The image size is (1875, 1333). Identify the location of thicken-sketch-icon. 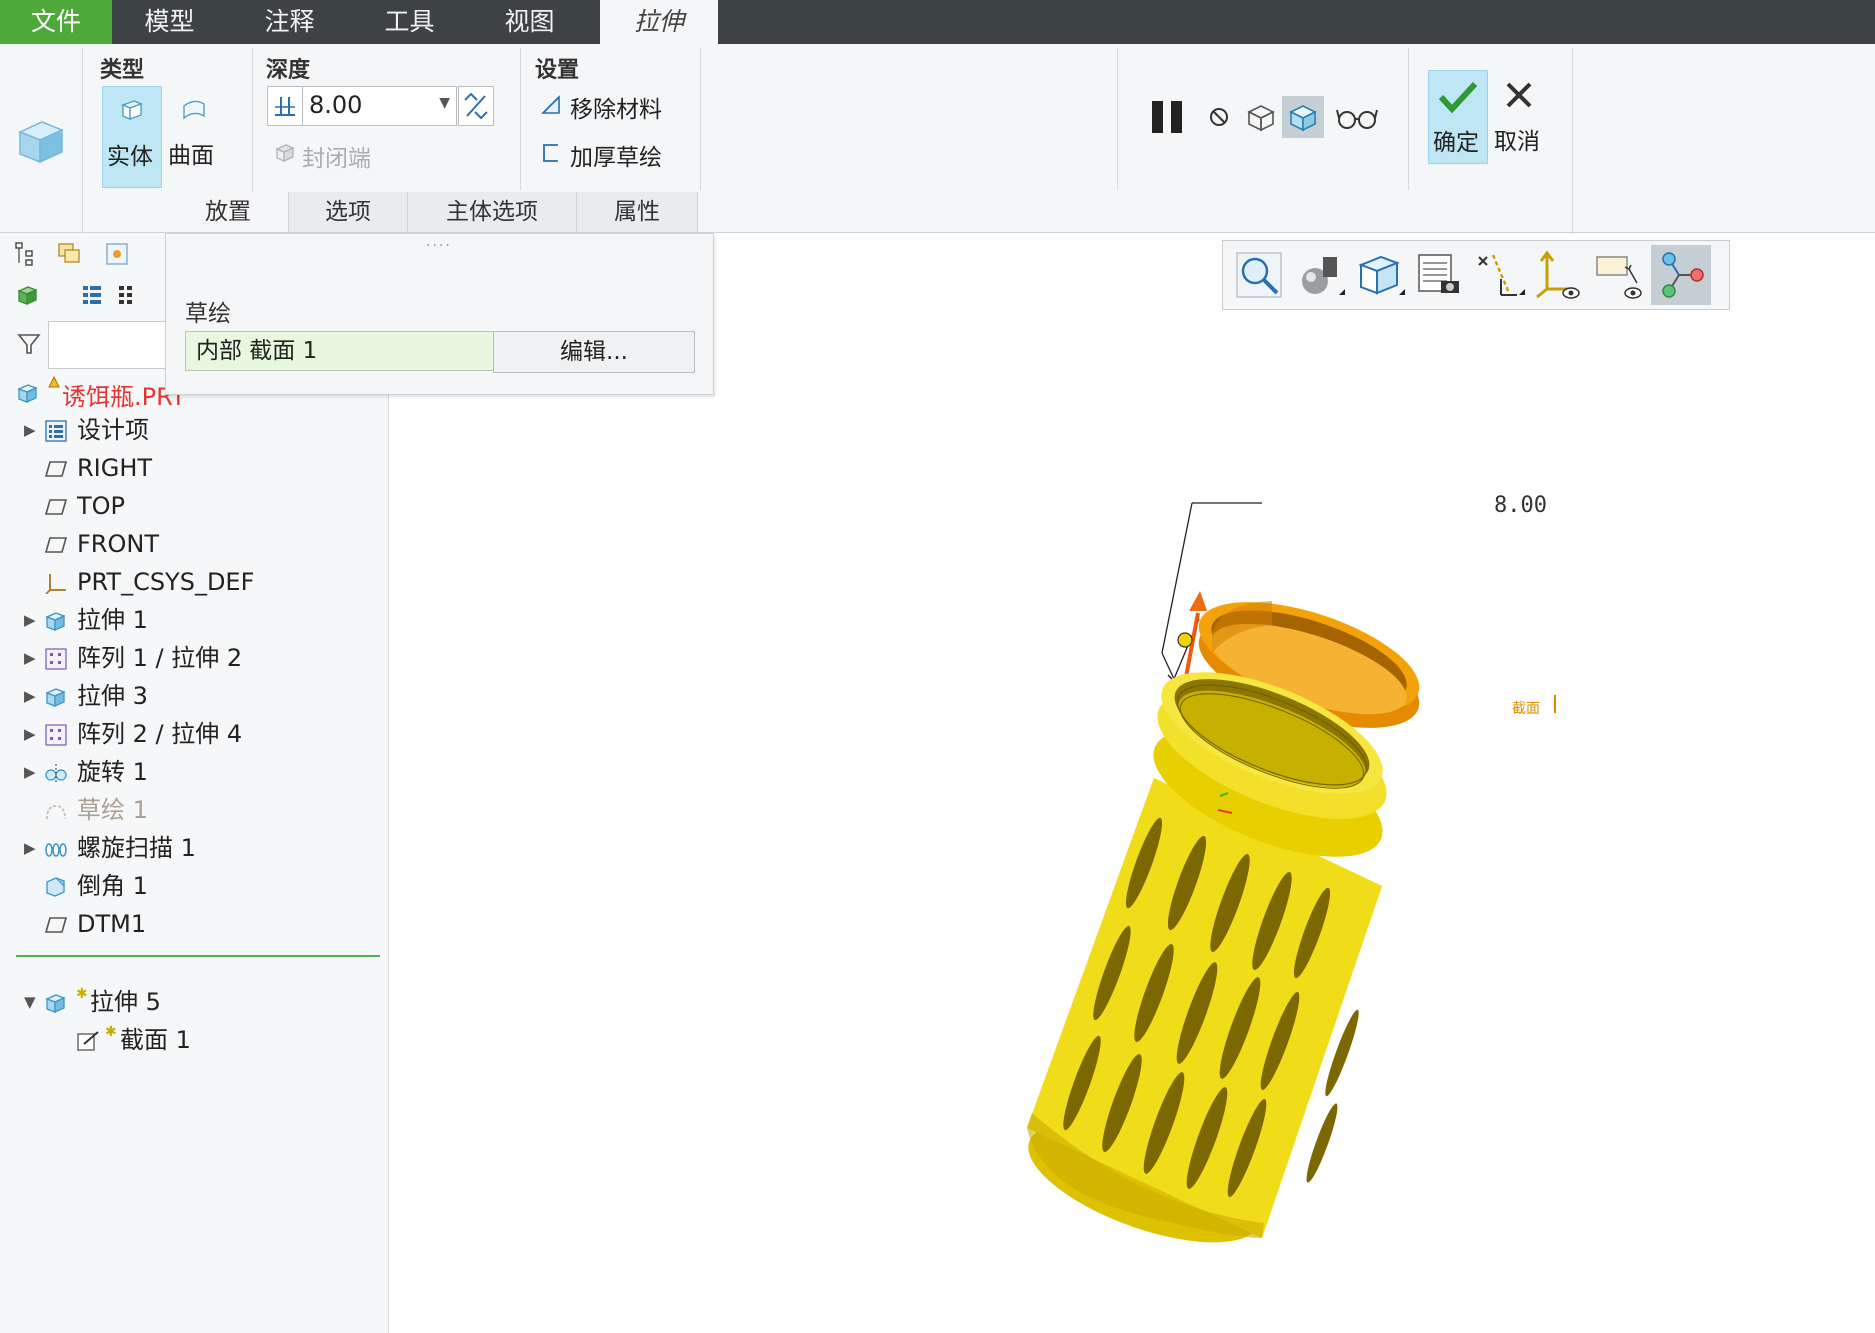
(550, 153).